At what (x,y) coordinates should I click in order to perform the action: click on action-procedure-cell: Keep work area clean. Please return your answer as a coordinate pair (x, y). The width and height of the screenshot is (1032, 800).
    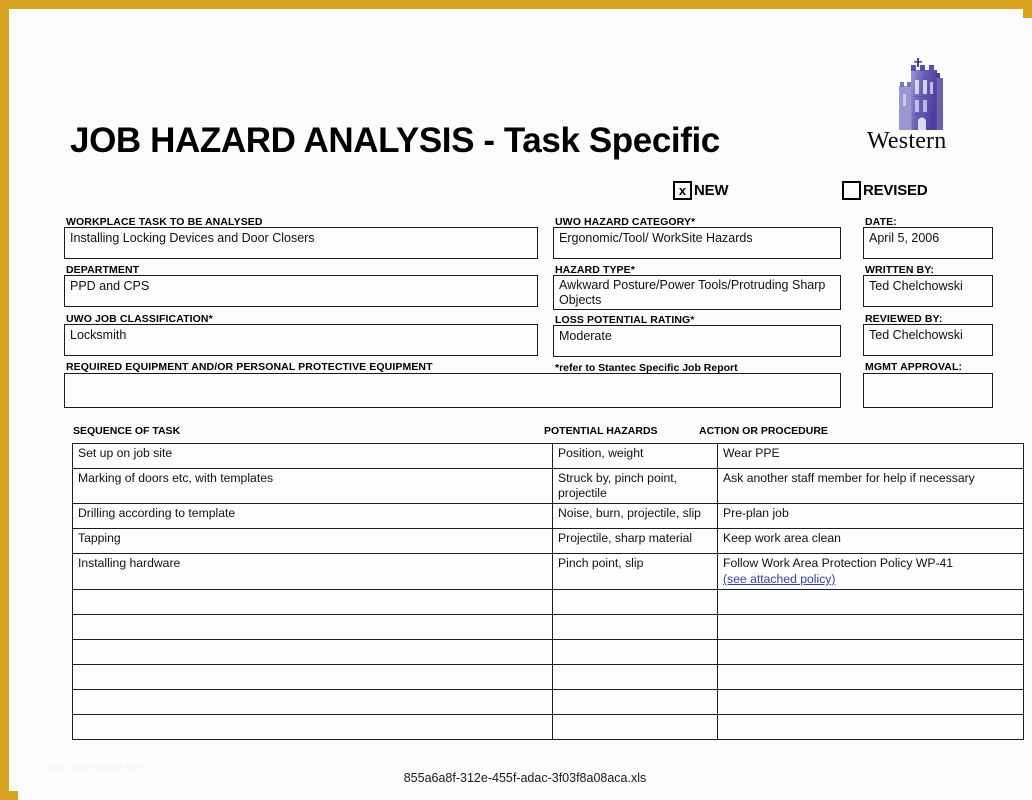
    Looking at the image, I should click on (870, 541).